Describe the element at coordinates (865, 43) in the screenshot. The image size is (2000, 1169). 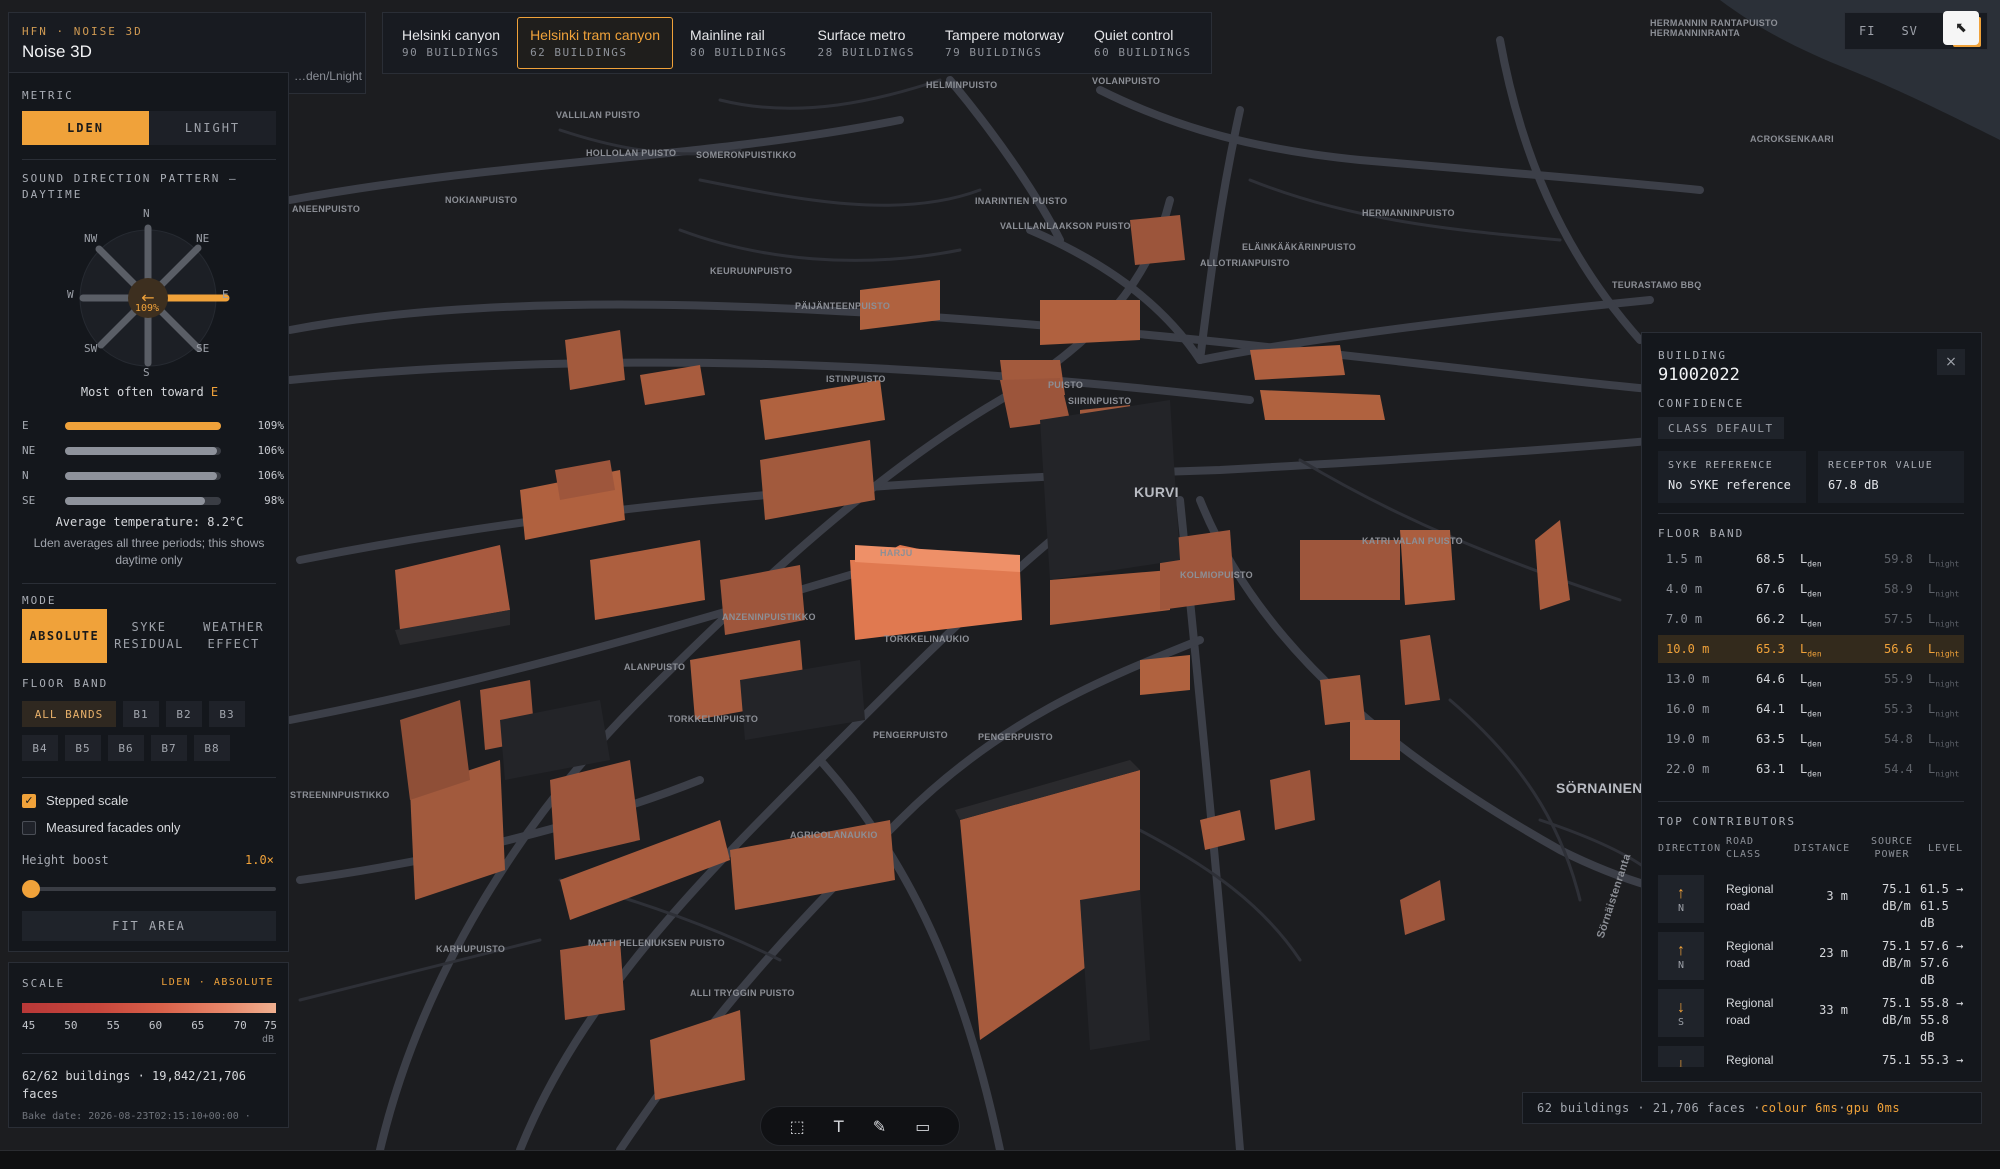
I see `scenario-tab: Surface metro 28 BUILDINGS` at that location.